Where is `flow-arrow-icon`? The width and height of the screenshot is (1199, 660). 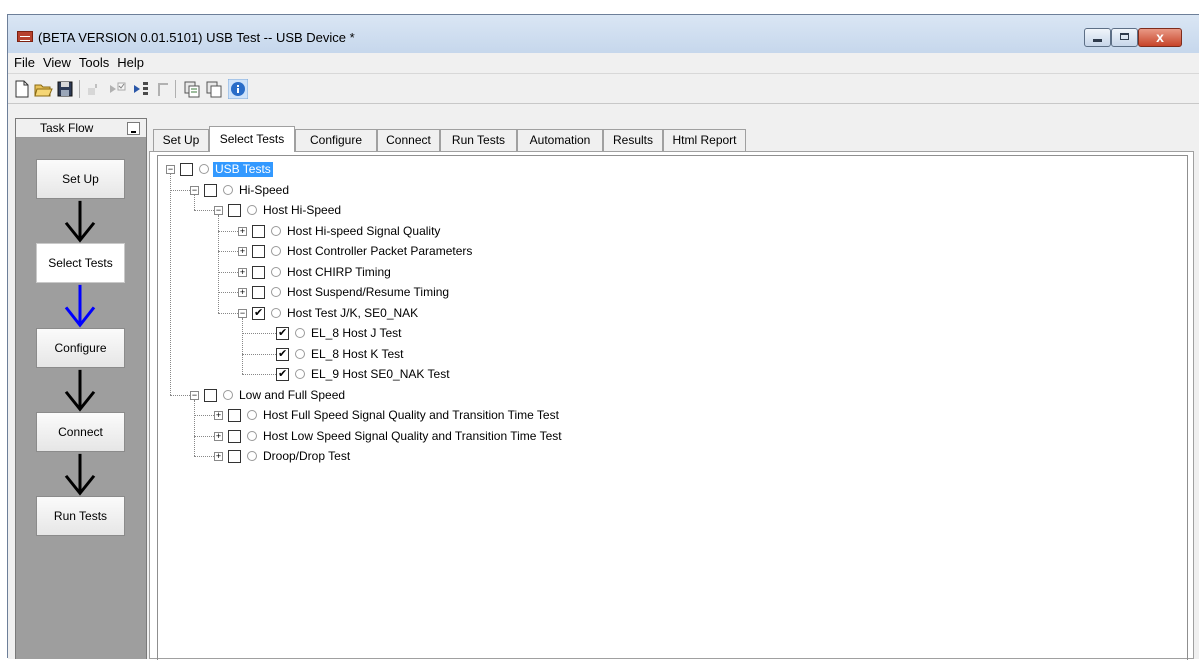
flow-arrow-icon is located at coordinates (80, 474).